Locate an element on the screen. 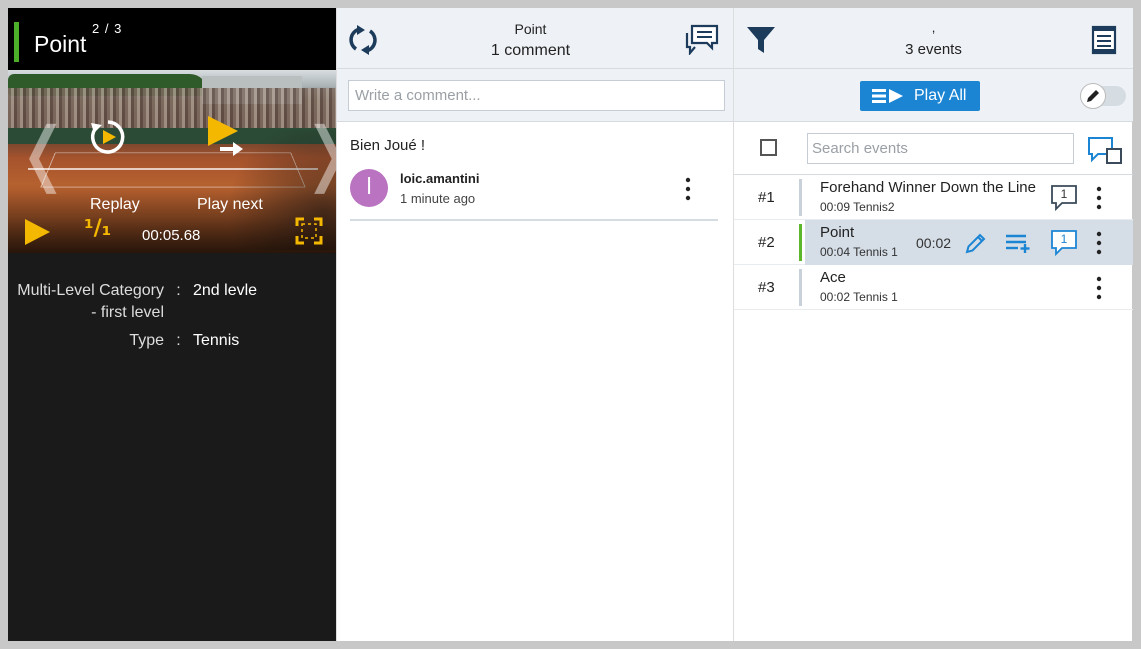  metadata-key: Type is located at coordinates (146, 340).